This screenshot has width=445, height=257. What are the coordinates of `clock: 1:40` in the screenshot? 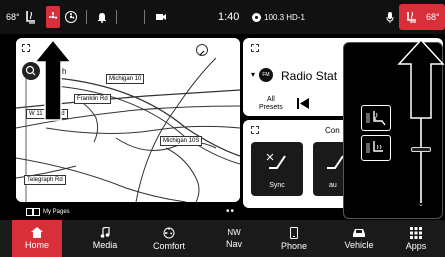 It's located at (229, 17).